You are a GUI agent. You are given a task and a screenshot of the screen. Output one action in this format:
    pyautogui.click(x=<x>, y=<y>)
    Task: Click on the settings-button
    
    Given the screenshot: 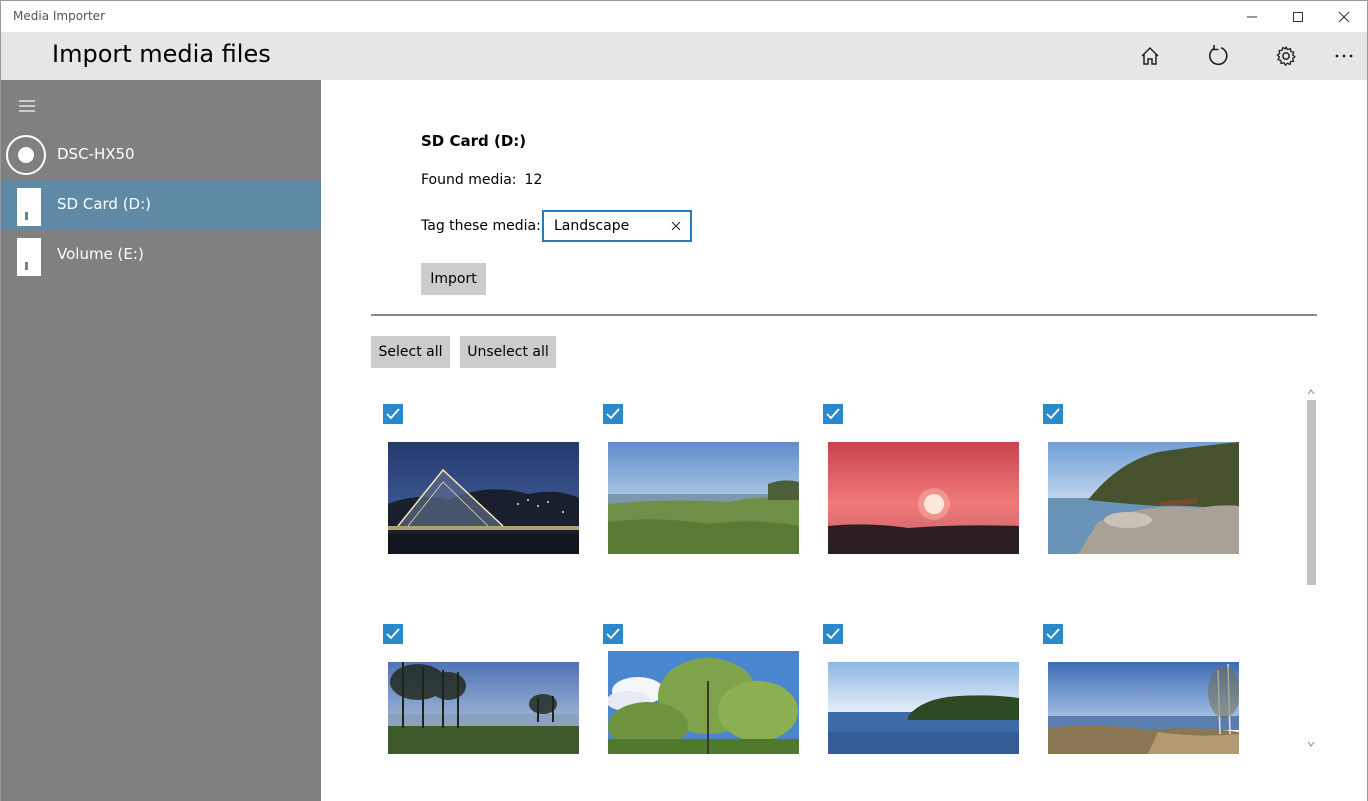 What is the action you would take?
    pyautogui.click(x=1286, y=56)
    